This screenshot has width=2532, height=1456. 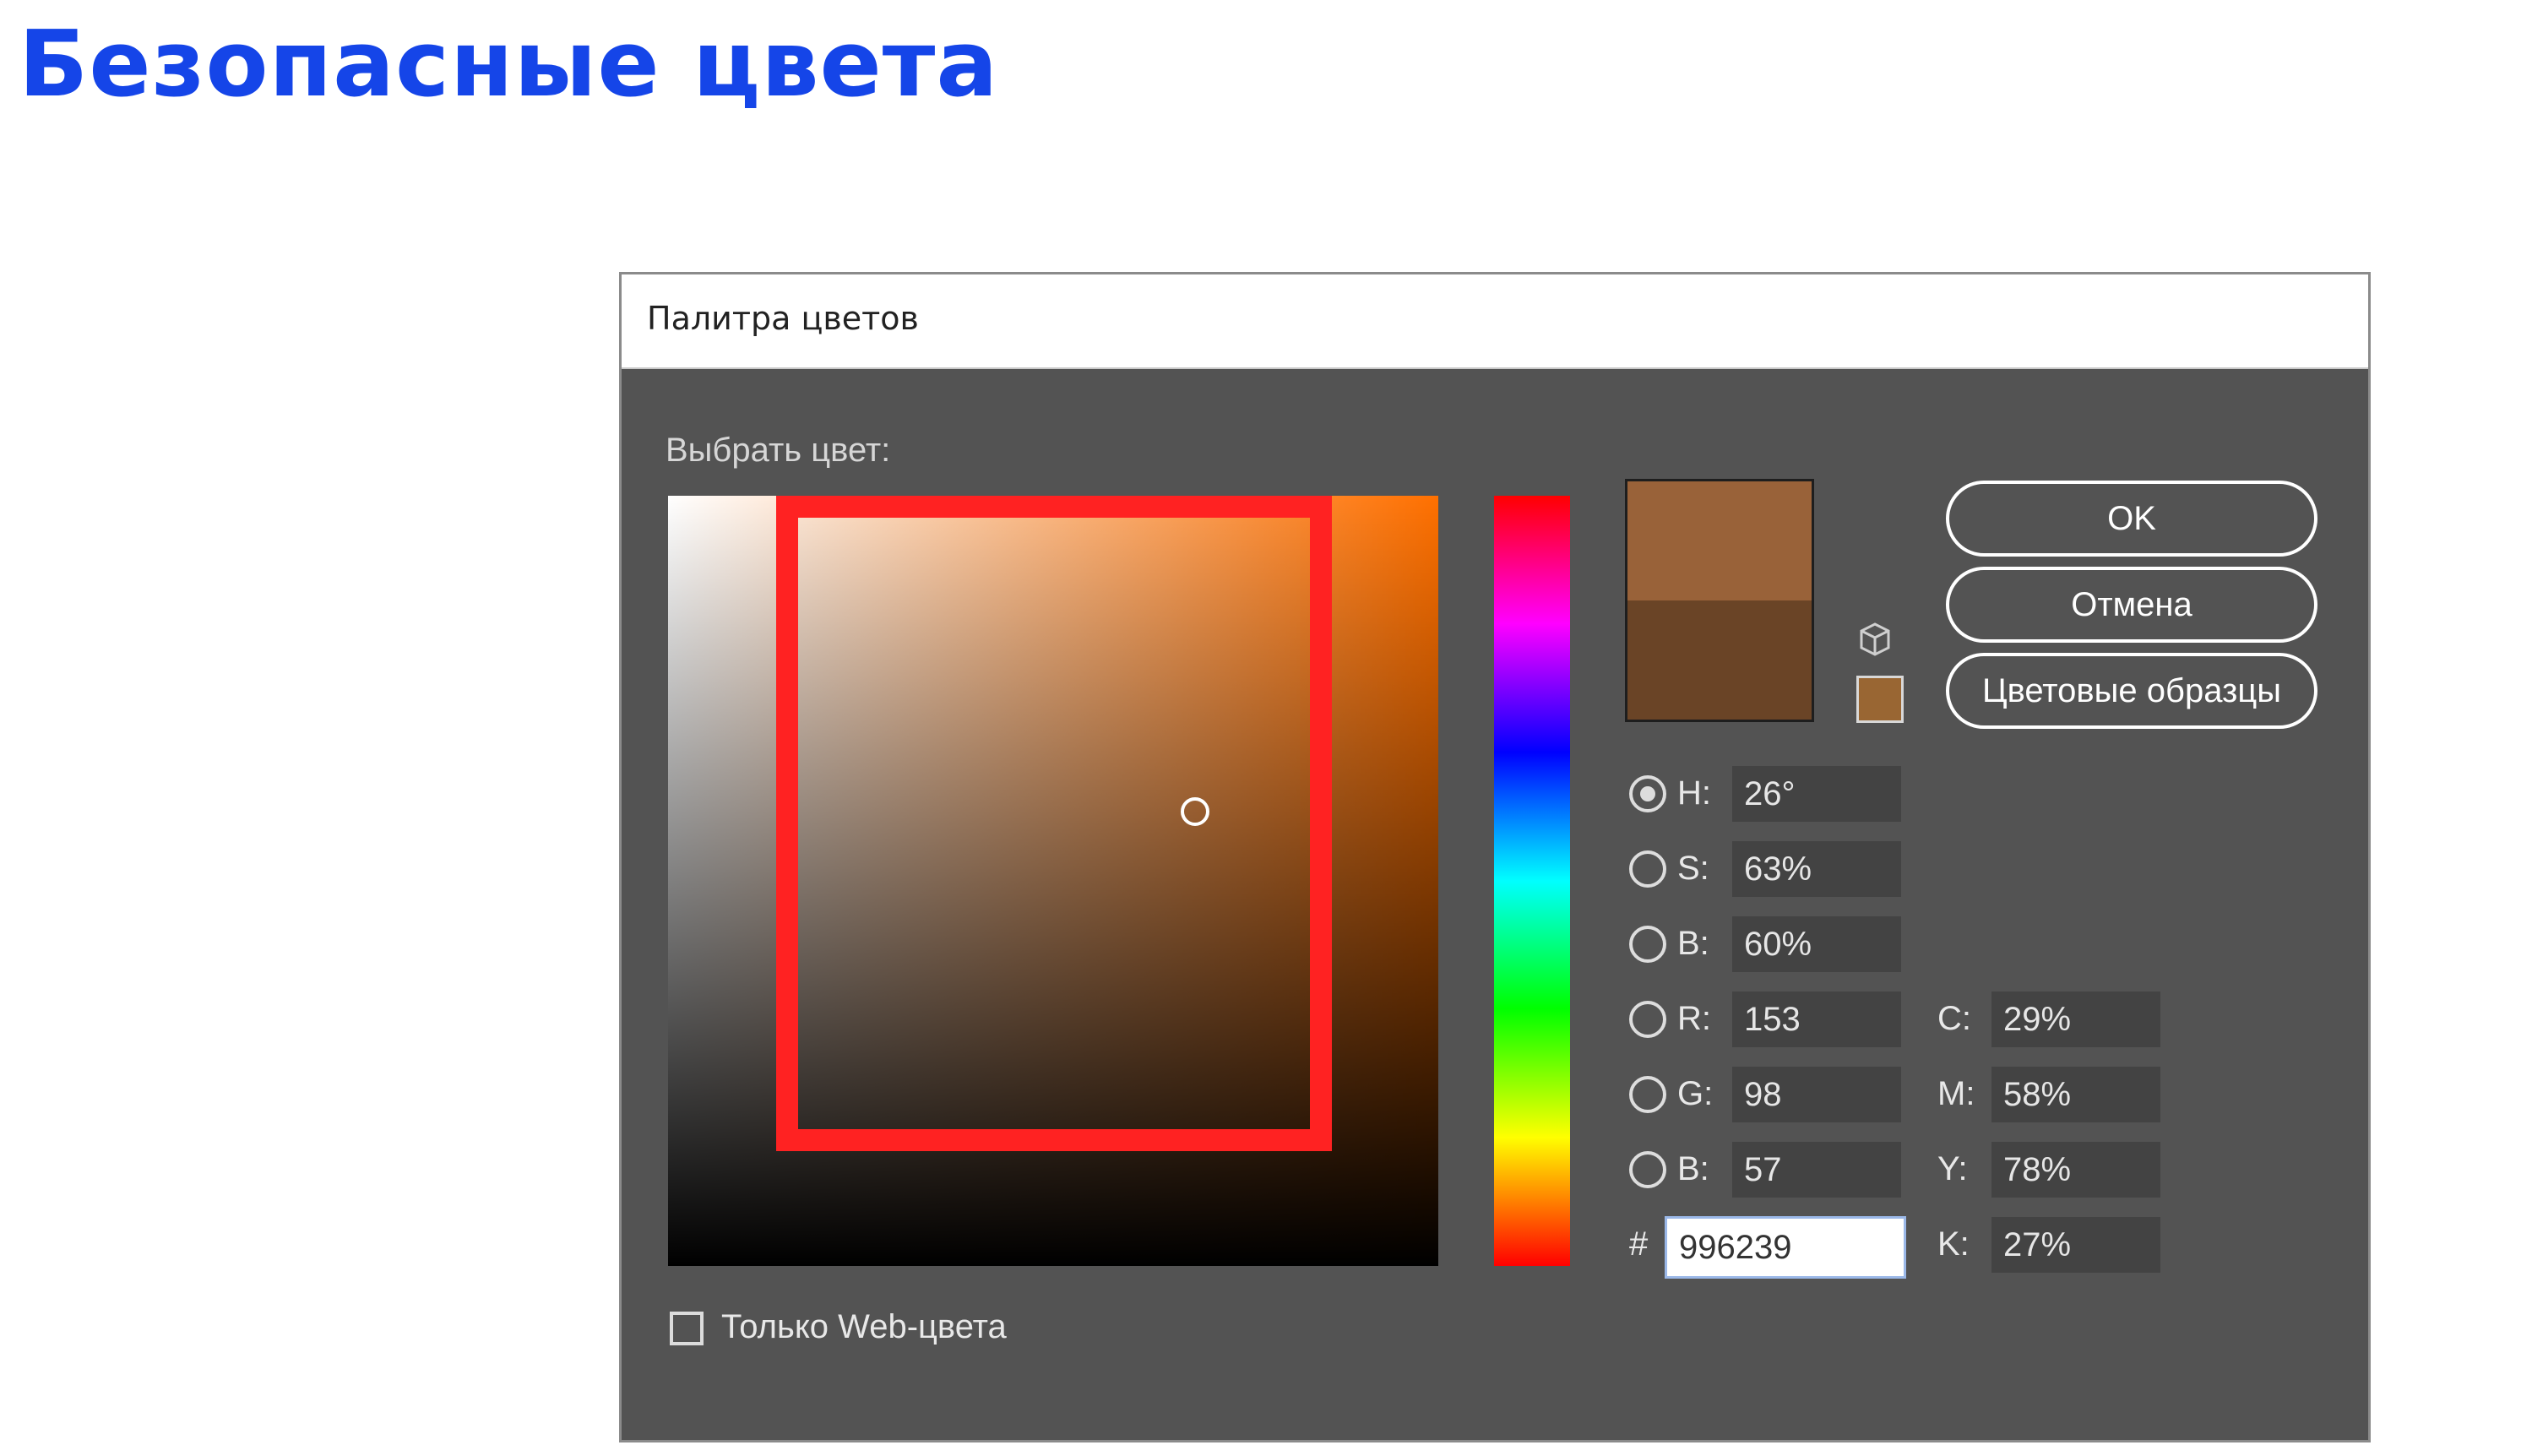 What do you see at coordinates (1694, 1018) in the screenshot?
I see `red-label: R:` at bounding box center [1694, 1018].